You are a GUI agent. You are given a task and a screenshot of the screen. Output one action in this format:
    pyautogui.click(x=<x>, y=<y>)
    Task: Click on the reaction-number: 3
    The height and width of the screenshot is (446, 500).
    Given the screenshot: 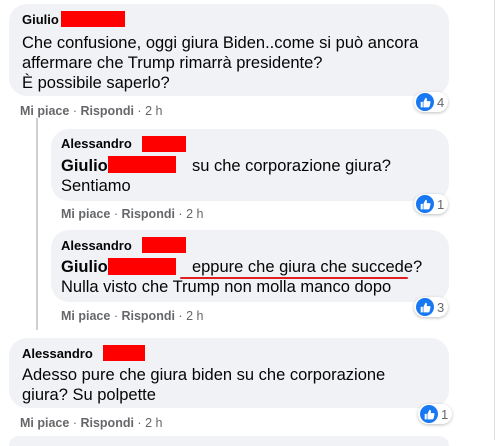 What is the action you would take?
    pyautogui.click(x=441, y=307)
    